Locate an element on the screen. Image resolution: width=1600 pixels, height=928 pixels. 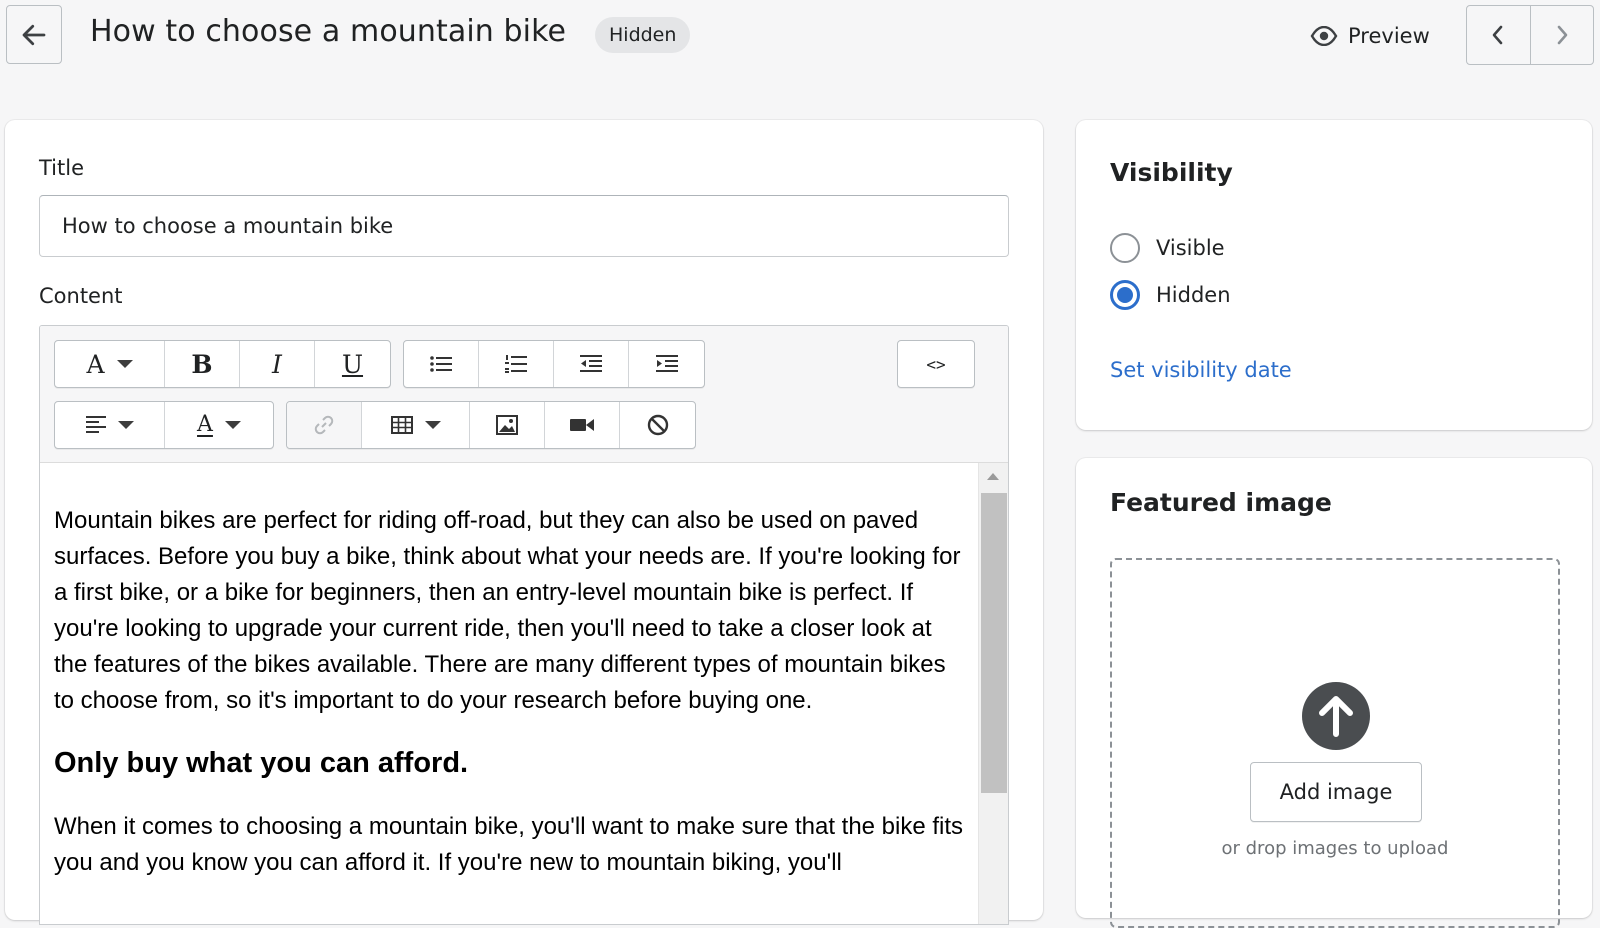
underline-button: U is located at coordinates (352, 364).